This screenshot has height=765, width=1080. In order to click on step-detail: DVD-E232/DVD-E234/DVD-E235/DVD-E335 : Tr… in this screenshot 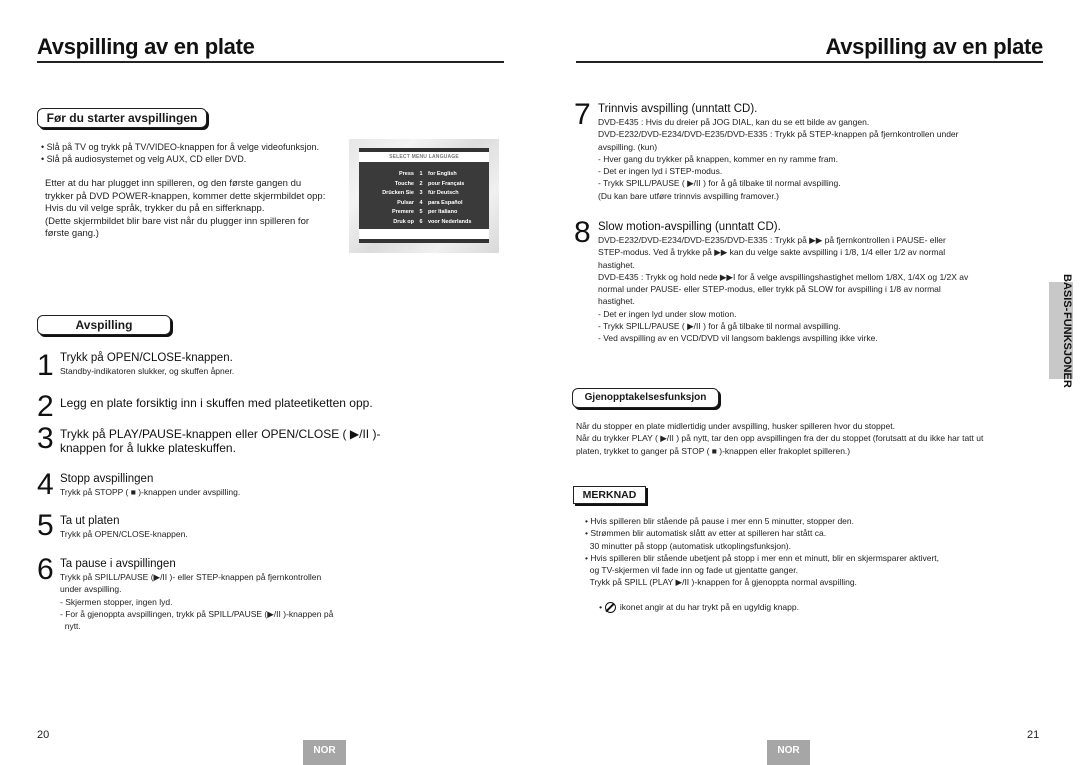, I will do `click(778, 134)`.